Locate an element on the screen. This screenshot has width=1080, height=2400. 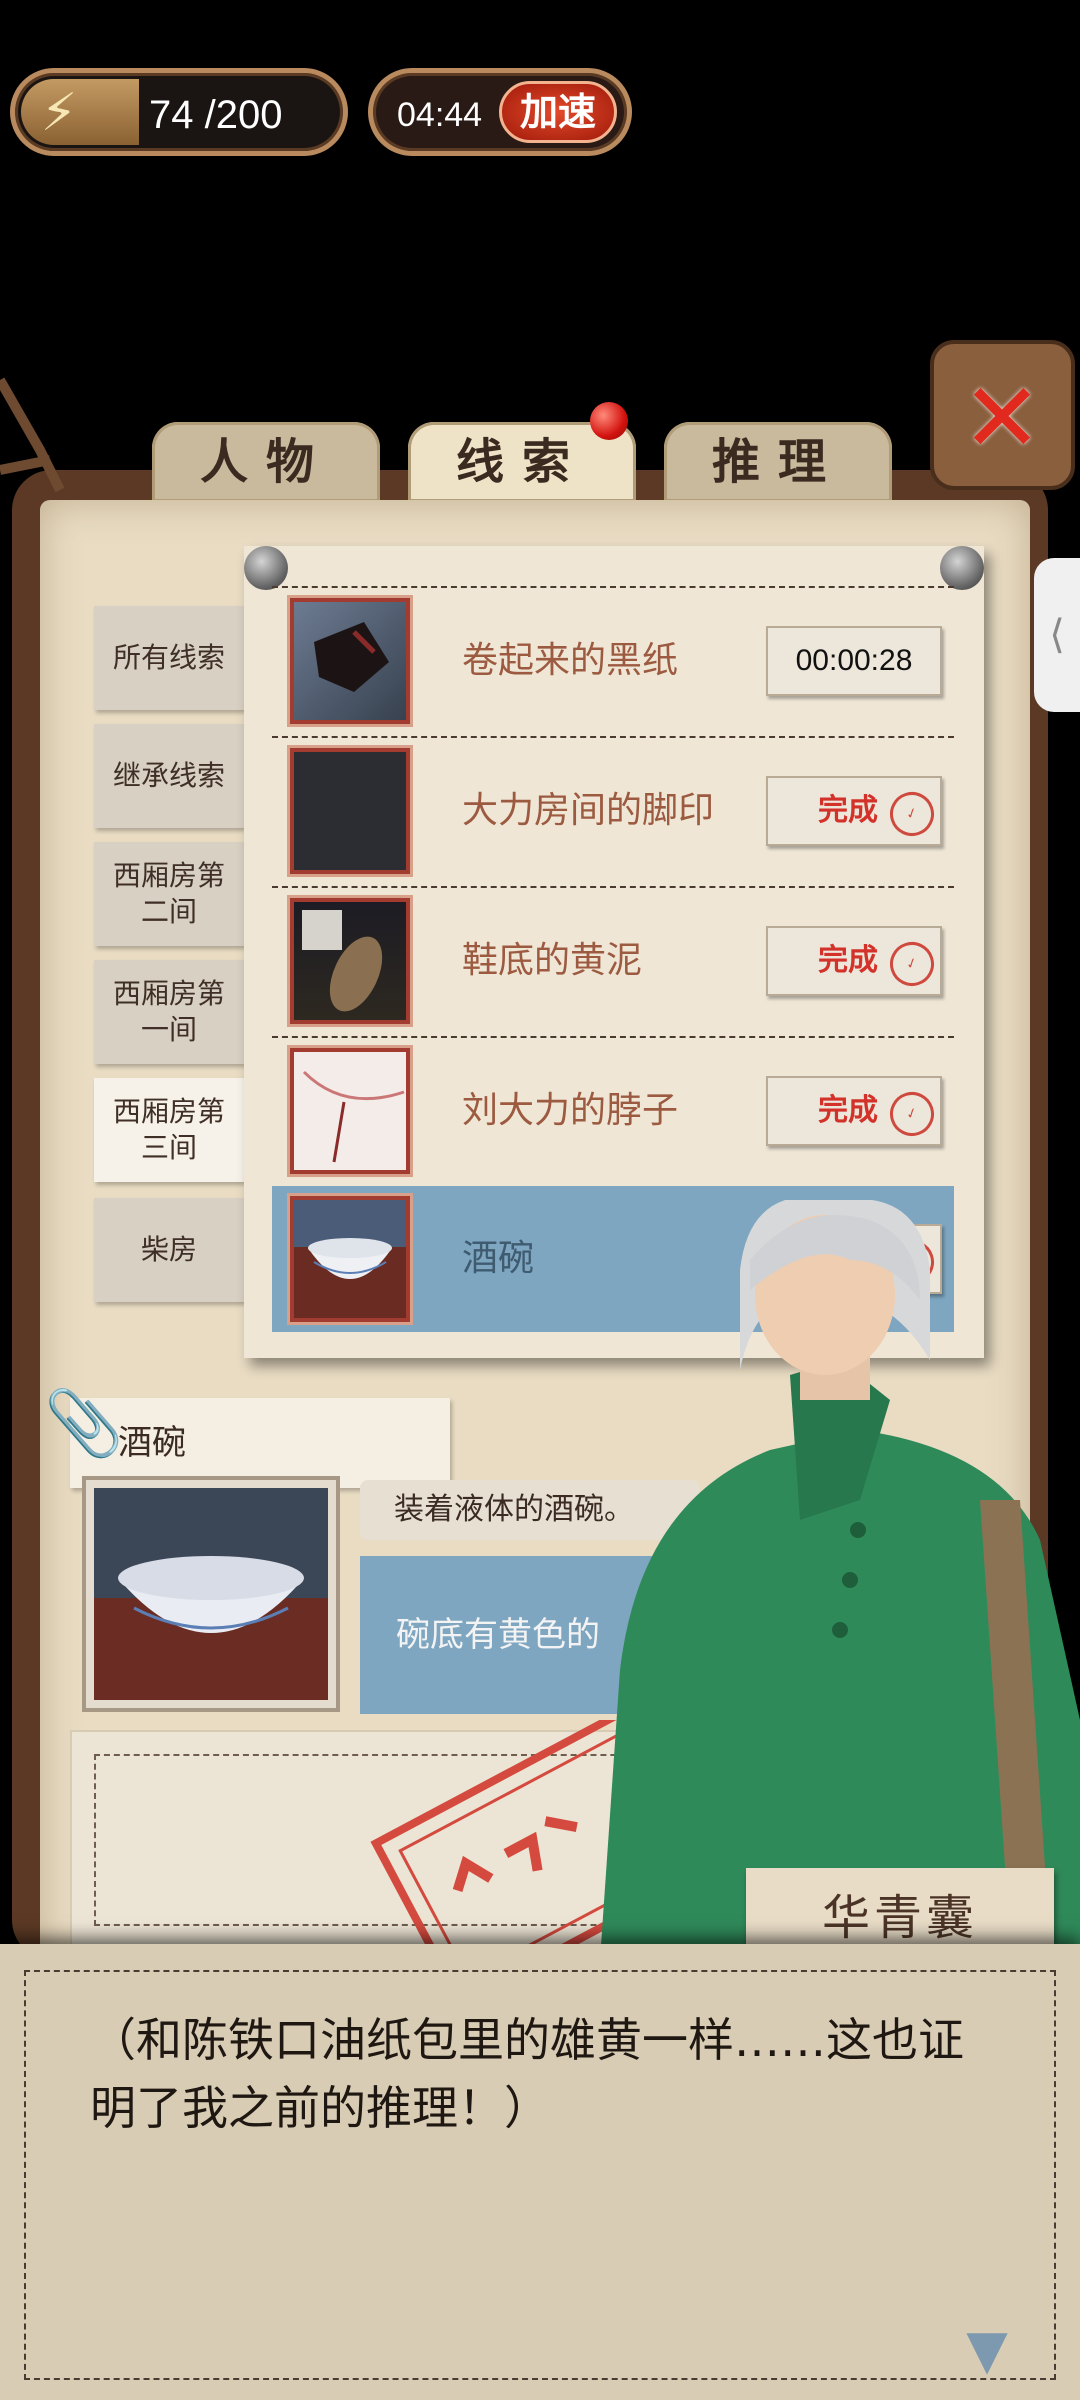
energy-bar: ⚡ 74 /200 is located at coordinates (179, 112).